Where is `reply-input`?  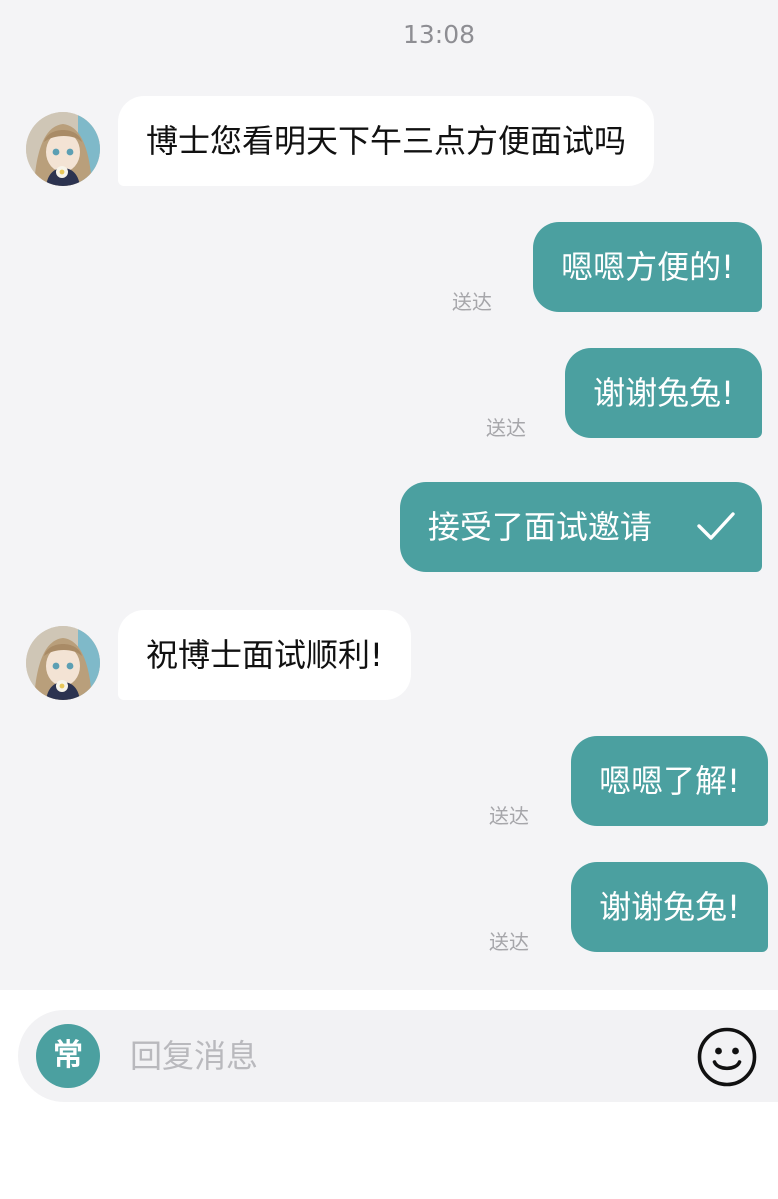 reply-input is located at coordinates (400, 1056).